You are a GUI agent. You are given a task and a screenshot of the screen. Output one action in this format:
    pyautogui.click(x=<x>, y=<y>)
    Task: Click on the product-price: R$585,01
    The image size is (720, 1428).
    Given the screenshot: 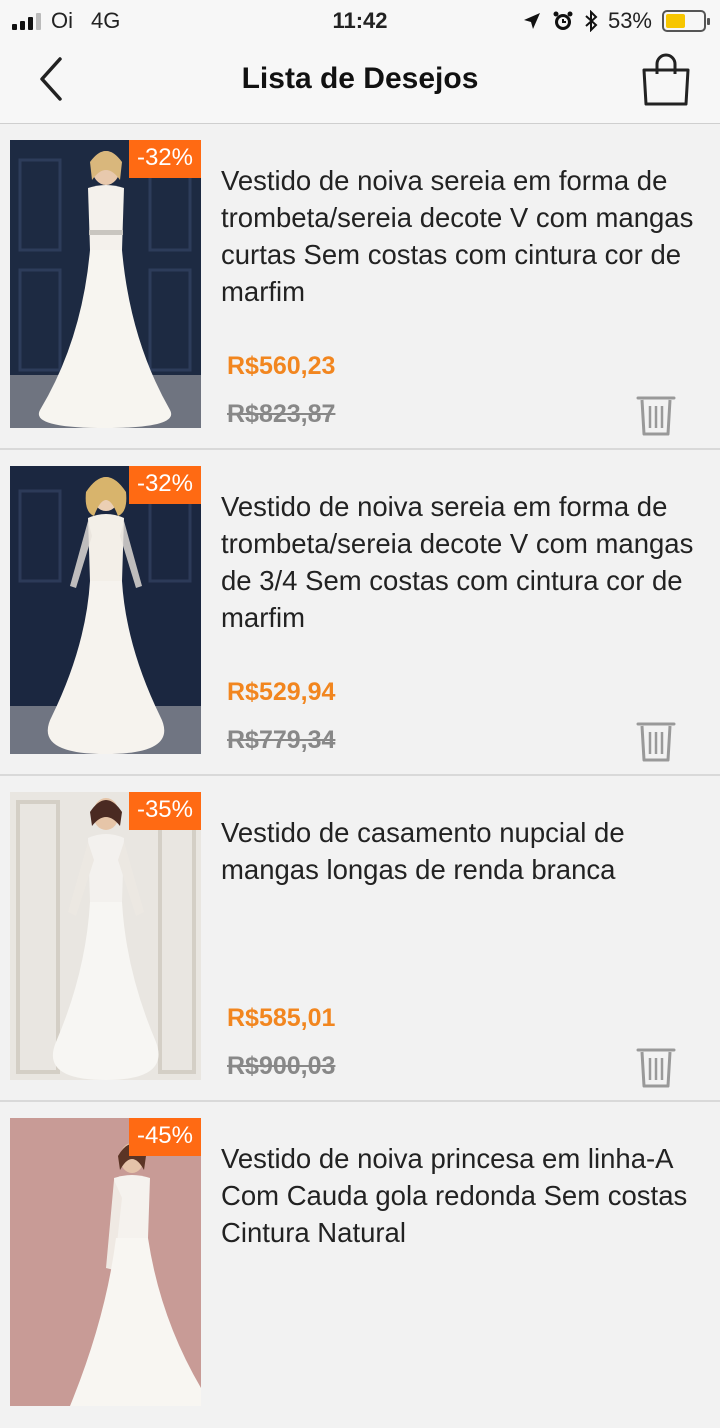 What is the action you would take?
    pyautogui.click(x=281, y=1018)
    